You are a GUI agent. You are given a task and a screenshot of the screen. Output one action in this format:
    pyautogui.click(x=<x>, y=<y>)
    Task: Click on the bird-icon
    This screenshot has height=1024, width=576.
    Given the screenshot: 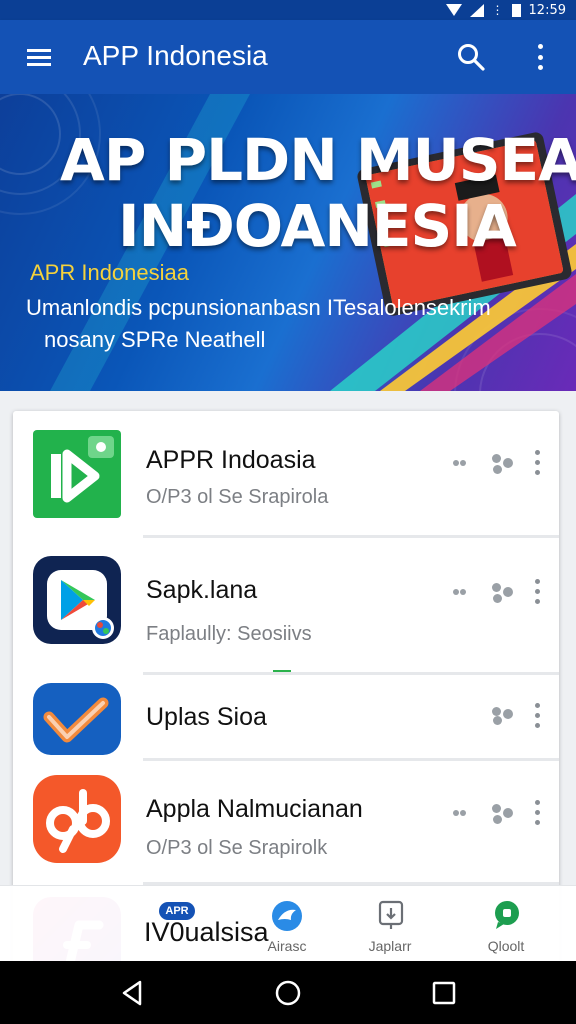 What is the action you would take?
    pyautogui.click(x=287, y=916)
    